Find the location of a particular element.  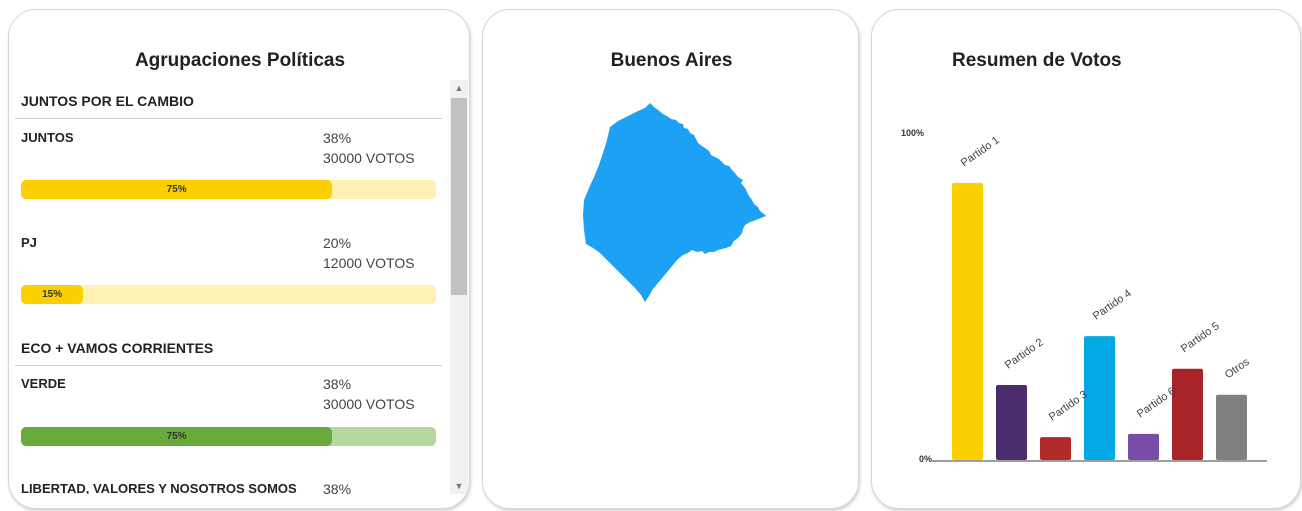

list-scrollbar: ▲ ▼ is located at coordinates (459, 287).